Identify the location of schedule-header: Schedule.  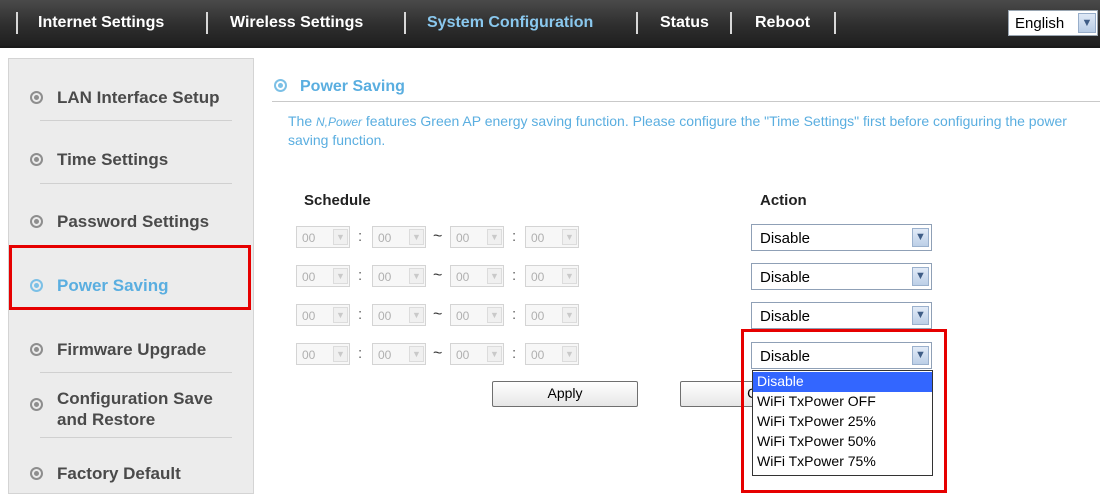
(337, 200).